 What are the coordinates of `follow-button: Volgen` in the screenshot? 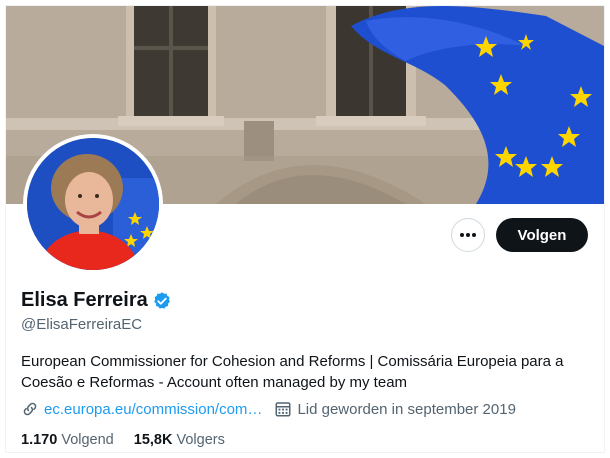 It's located at (542, 235).